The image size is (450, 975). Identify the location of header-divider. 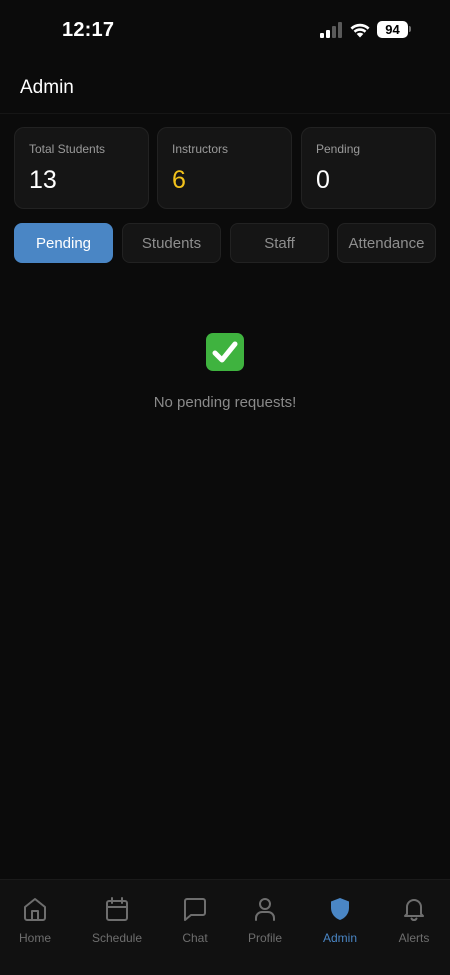
(225, 113).